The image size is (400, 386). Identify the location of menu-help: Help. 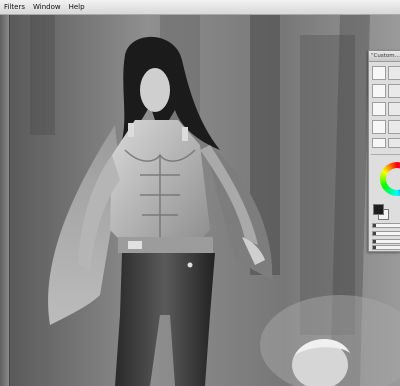
(77, 7).